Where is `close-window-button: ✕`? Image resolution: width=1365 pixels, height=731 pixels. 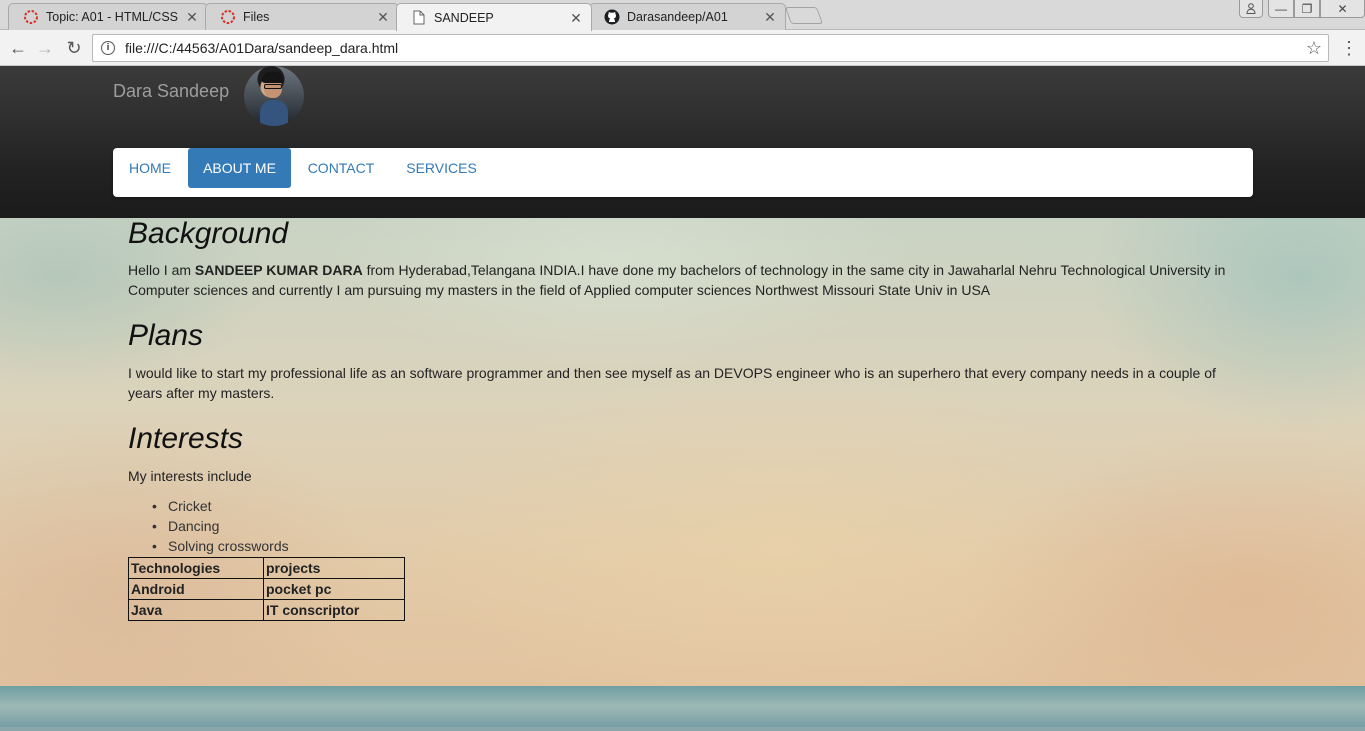 close-window-button: ✕ is located at coordinates (1342, 9).